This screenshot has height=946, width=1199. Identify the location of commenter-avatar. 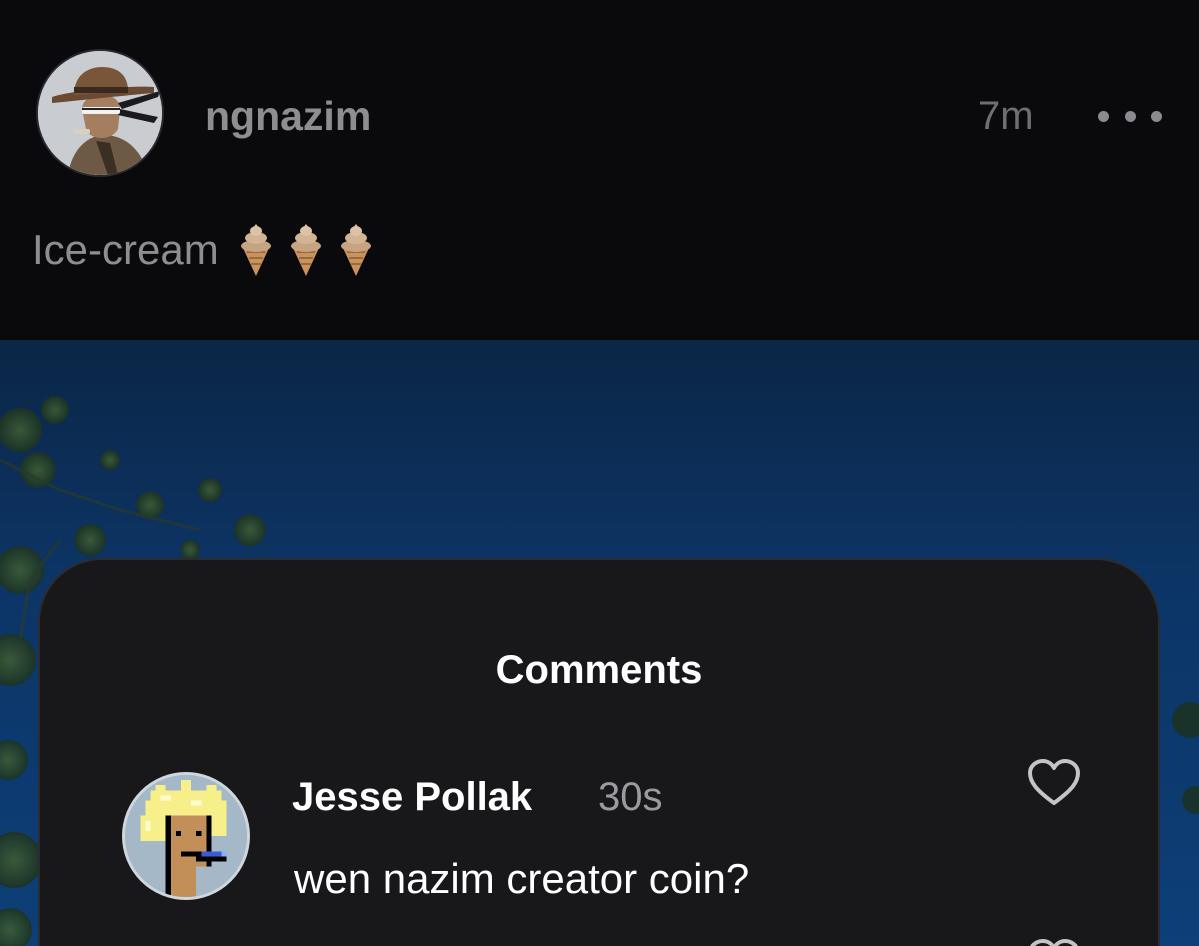
(186, 836).